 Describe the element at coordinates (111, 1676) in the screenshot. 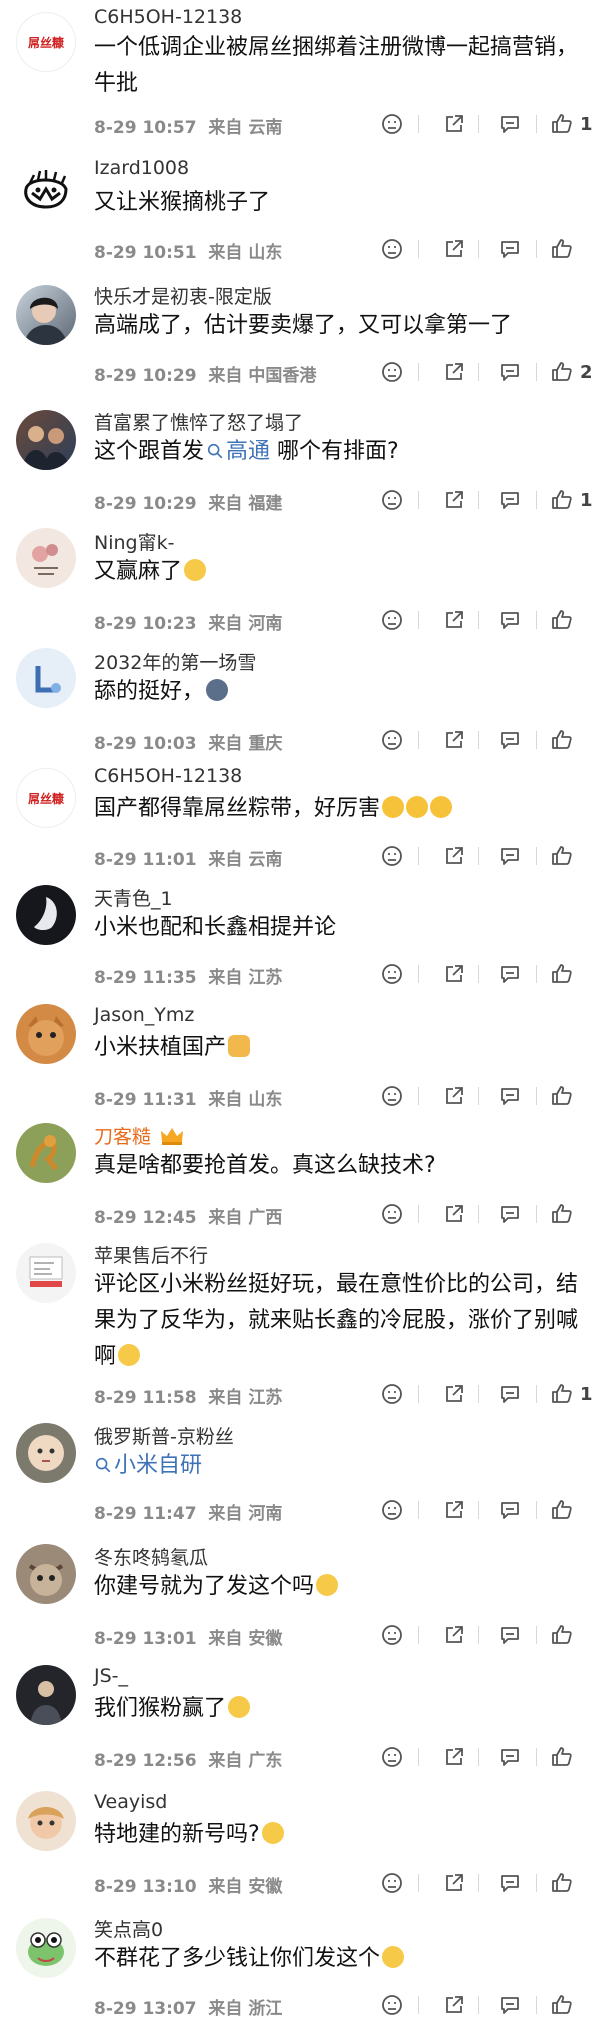

I see `username: JS-_` at that location.